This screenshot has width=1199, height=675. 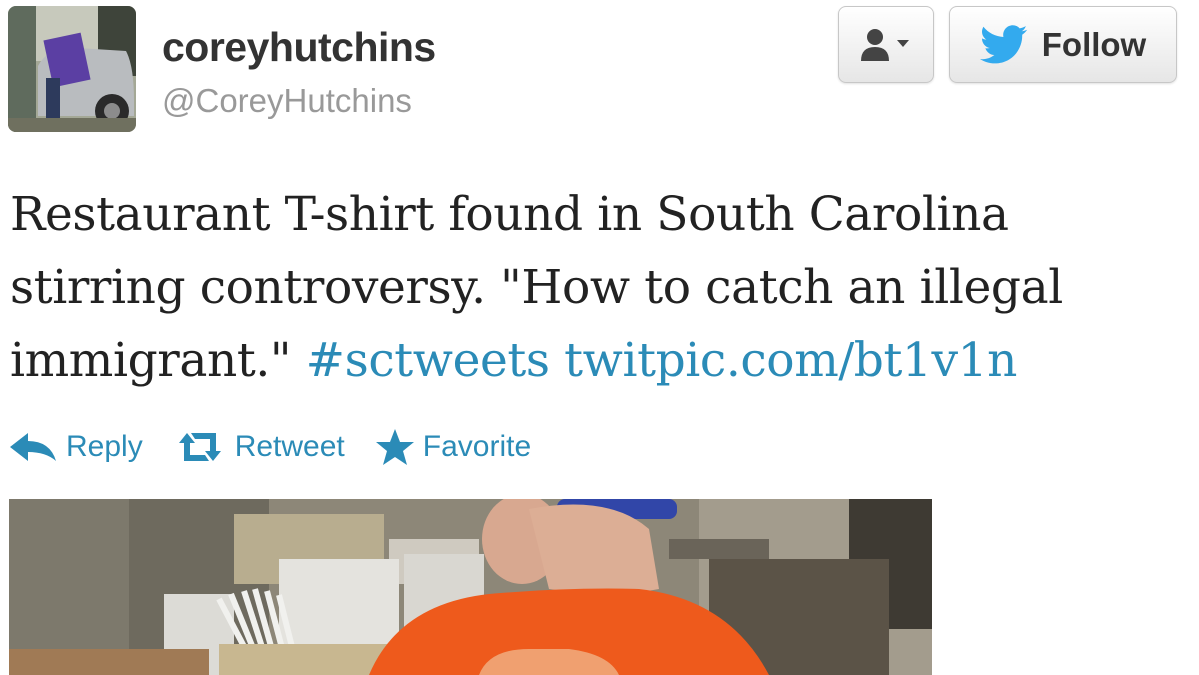 What do you see at coordinates (289, 446) in the screenshot?
I see `retweet-label: Retweet` at bounding box center [289, 446].